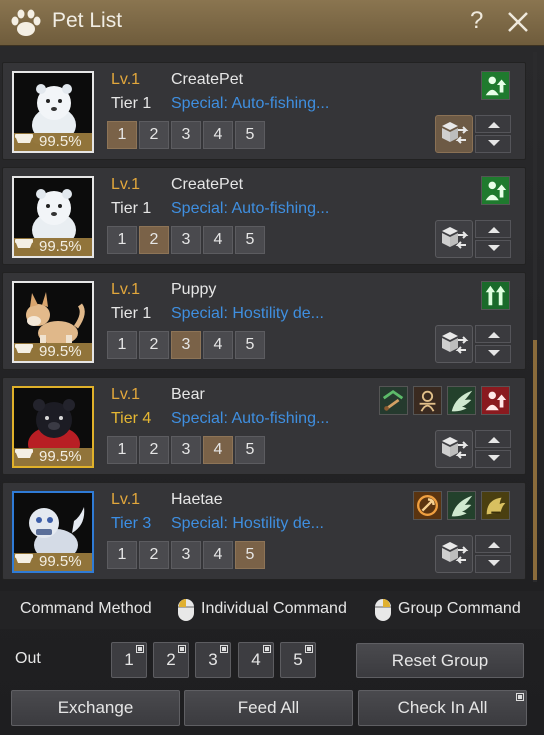  Describe the element at coordinates (476, 21) in the screenshot. I see `help-icon: ?` at that location.